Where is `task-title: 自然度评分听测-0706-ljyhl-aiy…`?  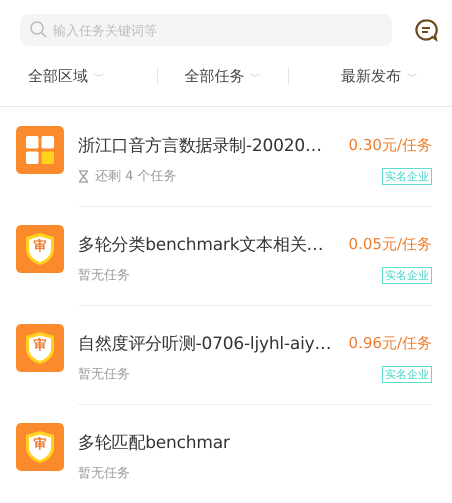
task-title: 自然度评分听测-0706-ljyhl-aiy… is located at coordinates (205, 343).